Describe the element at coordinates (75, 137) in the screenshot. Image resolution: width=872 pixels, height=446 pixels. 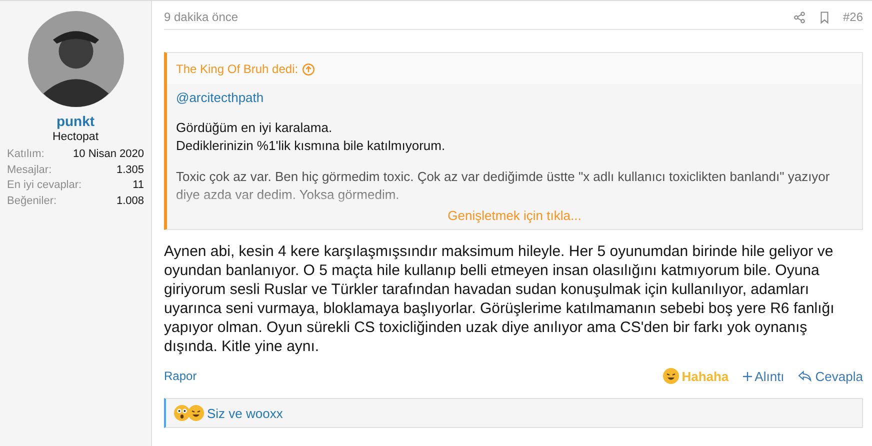
I see `user-title: Hectopat` at that location.